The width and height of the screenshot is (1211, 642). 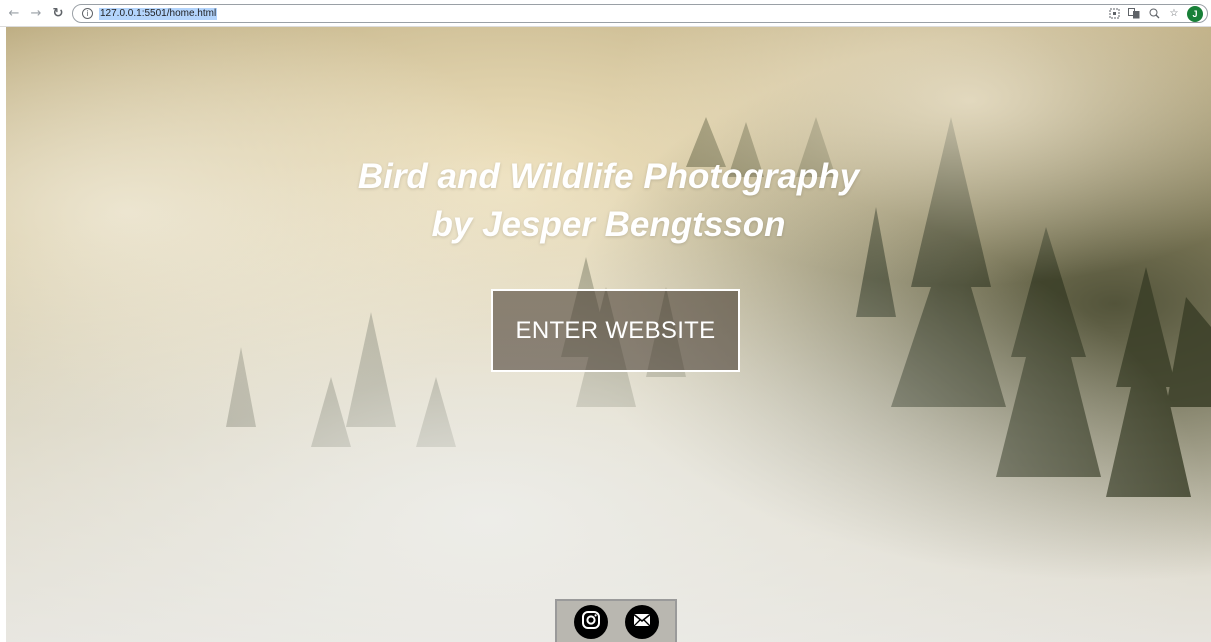 I want to click on address-url: 127.0.0.1:5501/home.html, so click(x=158, y=13).